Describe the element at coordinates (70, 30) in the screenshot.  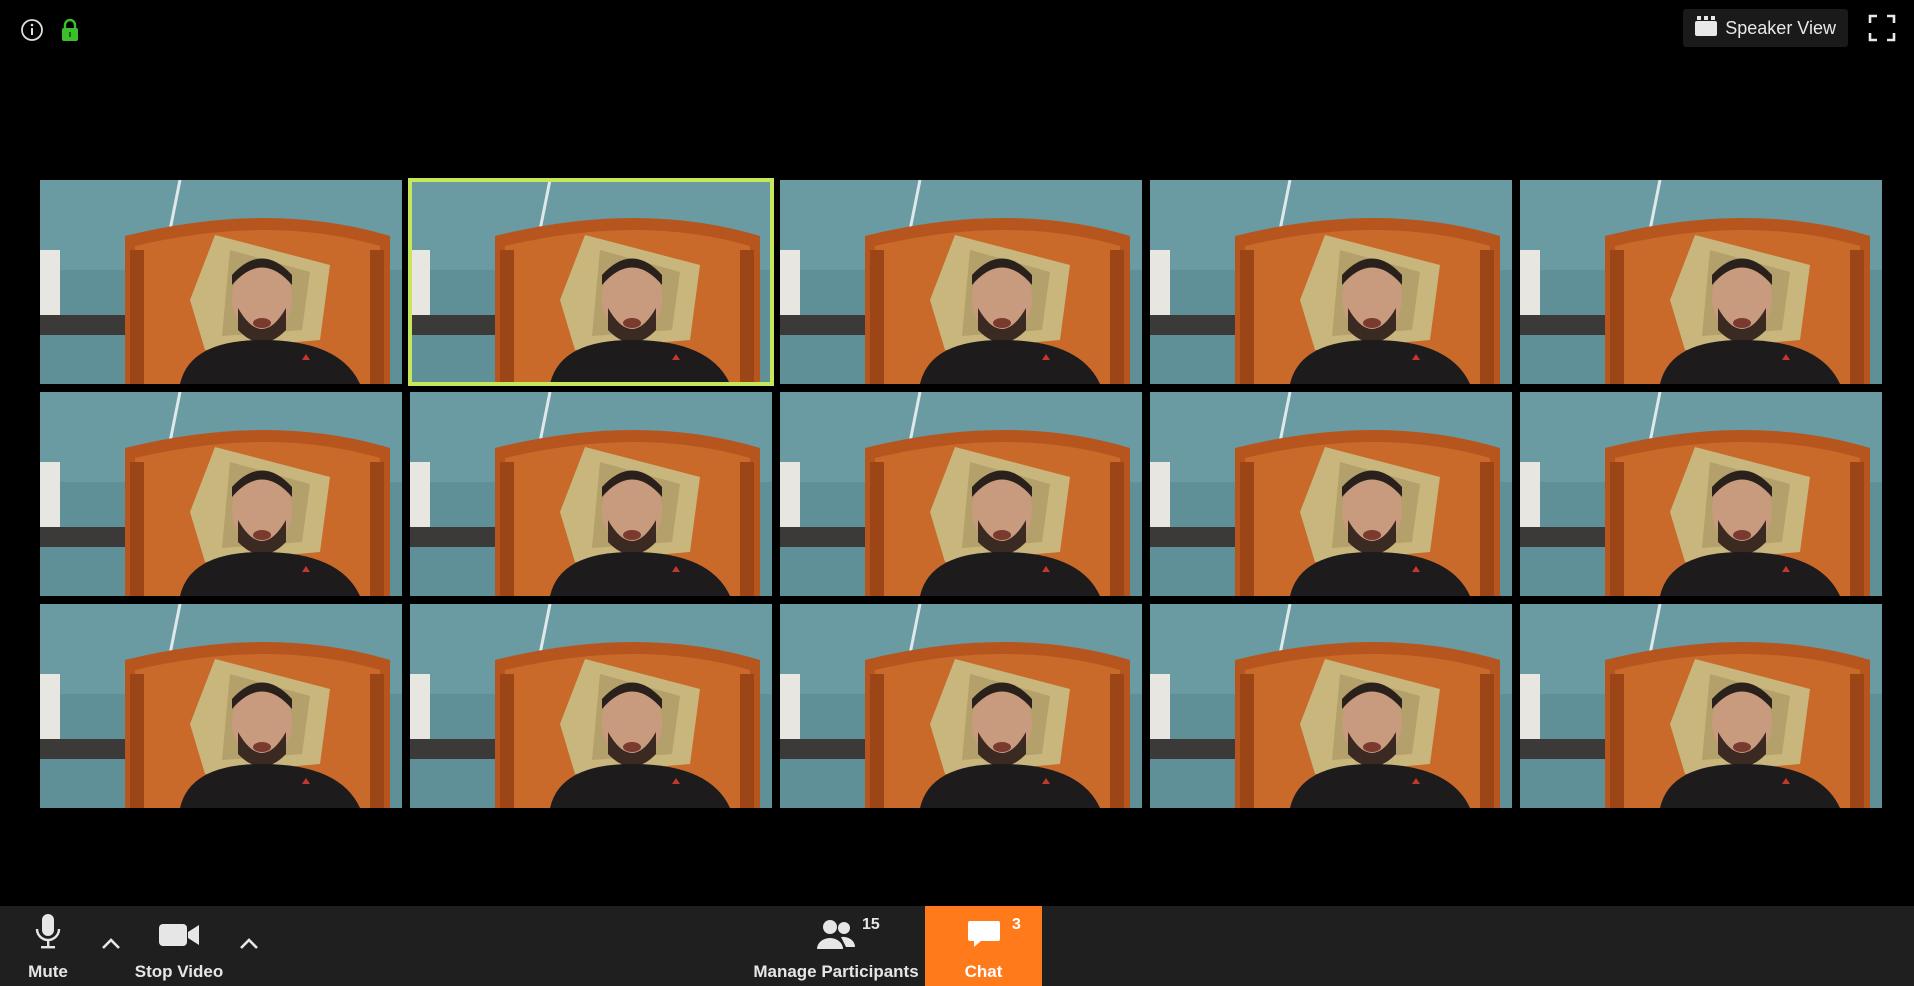
I see `lock-icon` at that location.